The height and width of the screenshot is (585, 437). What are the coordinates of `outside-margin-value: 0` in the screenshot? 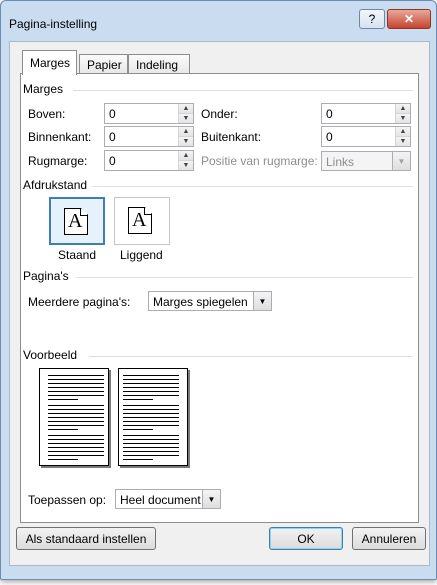 It's located at (329, 137).